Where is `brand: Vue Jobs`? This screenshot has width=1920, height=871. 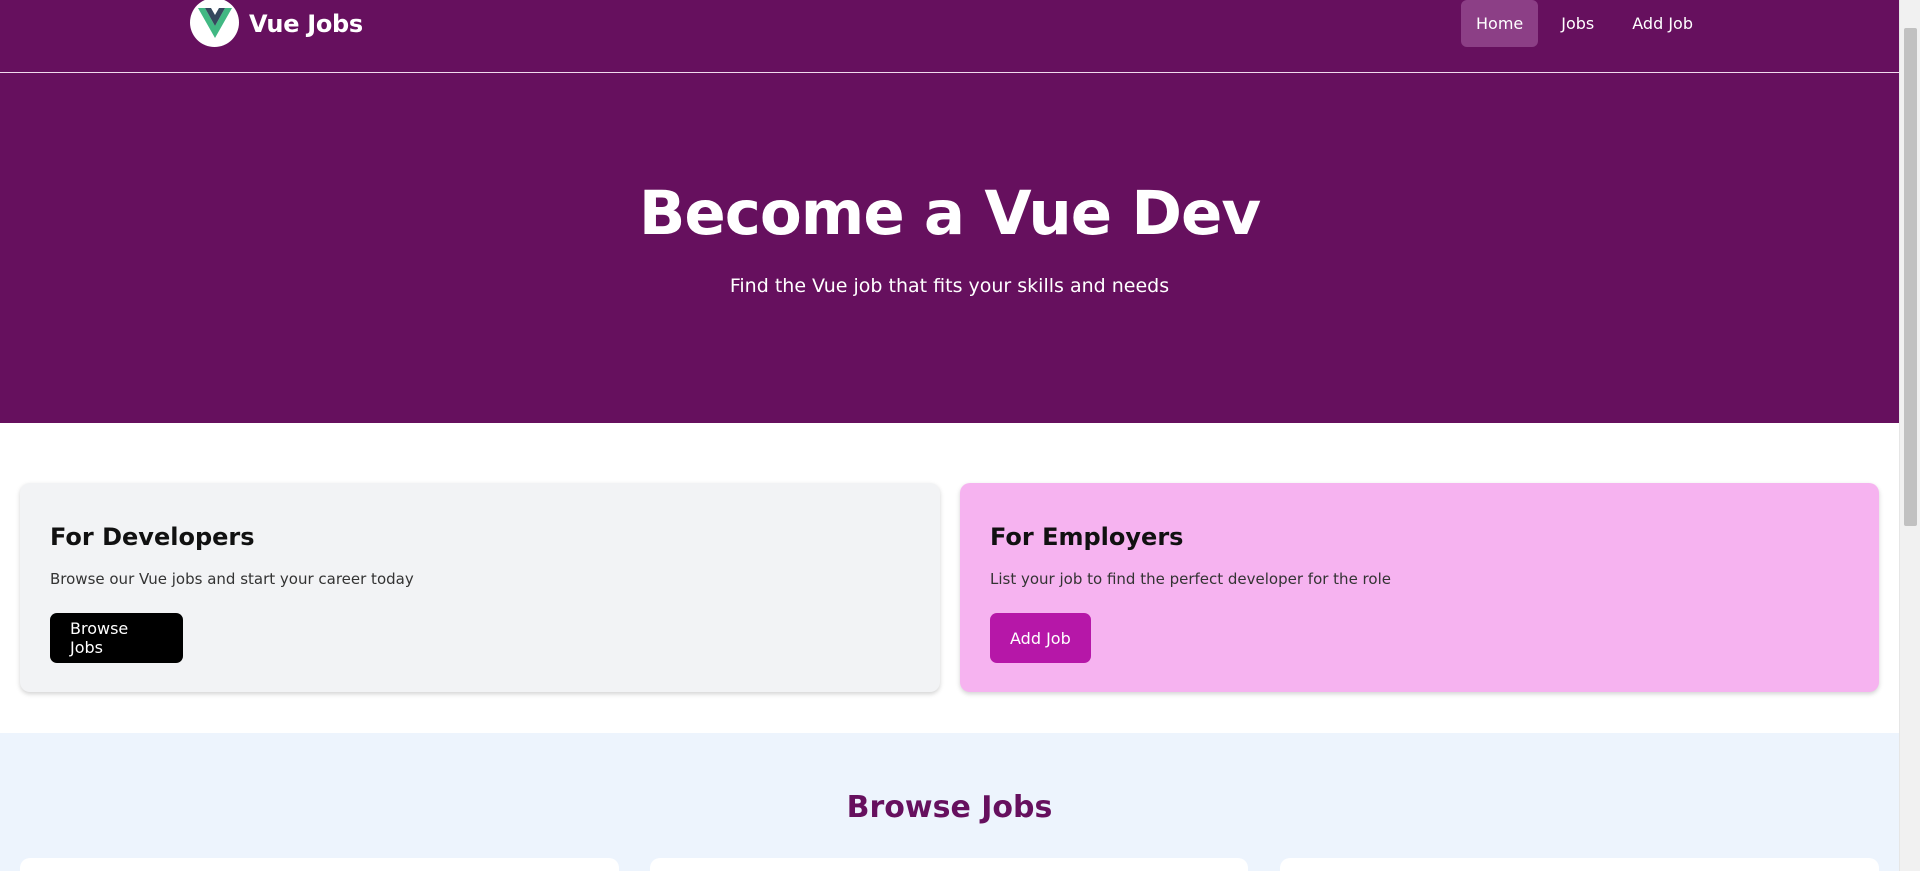
brand: Vue Jobs is located at coordinates (276, 23).